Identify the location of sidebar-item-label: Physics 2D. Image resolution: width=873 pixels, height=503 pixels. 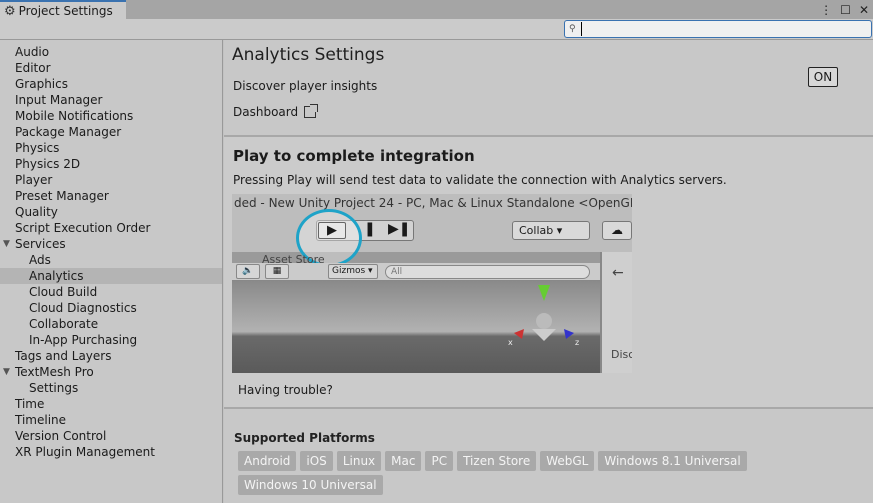
(48, 164).